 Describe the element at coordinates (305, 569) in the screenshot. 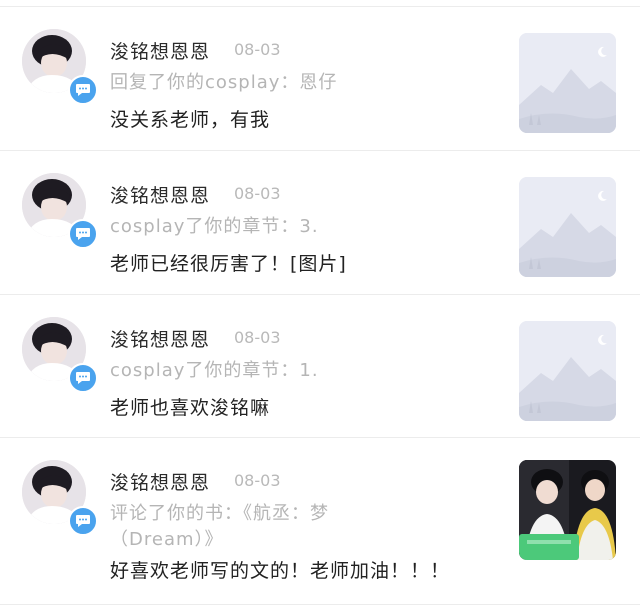

I see `message-text: 好喜欢老师写的文的！老师加油！！！` at that location.